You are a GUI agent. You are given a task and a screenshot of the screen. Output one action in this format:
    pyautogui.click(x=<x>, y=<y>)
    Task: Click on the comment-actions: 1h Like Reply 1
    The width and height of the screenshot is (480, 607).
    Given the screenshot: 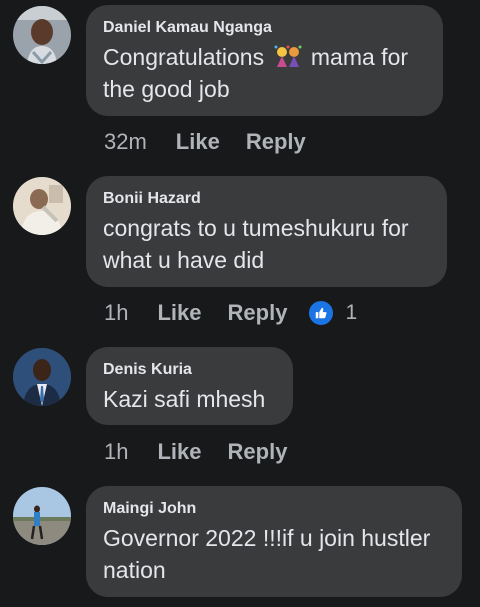 What is the action you would take?
    pyautogui.click(x=230, y=313)
    